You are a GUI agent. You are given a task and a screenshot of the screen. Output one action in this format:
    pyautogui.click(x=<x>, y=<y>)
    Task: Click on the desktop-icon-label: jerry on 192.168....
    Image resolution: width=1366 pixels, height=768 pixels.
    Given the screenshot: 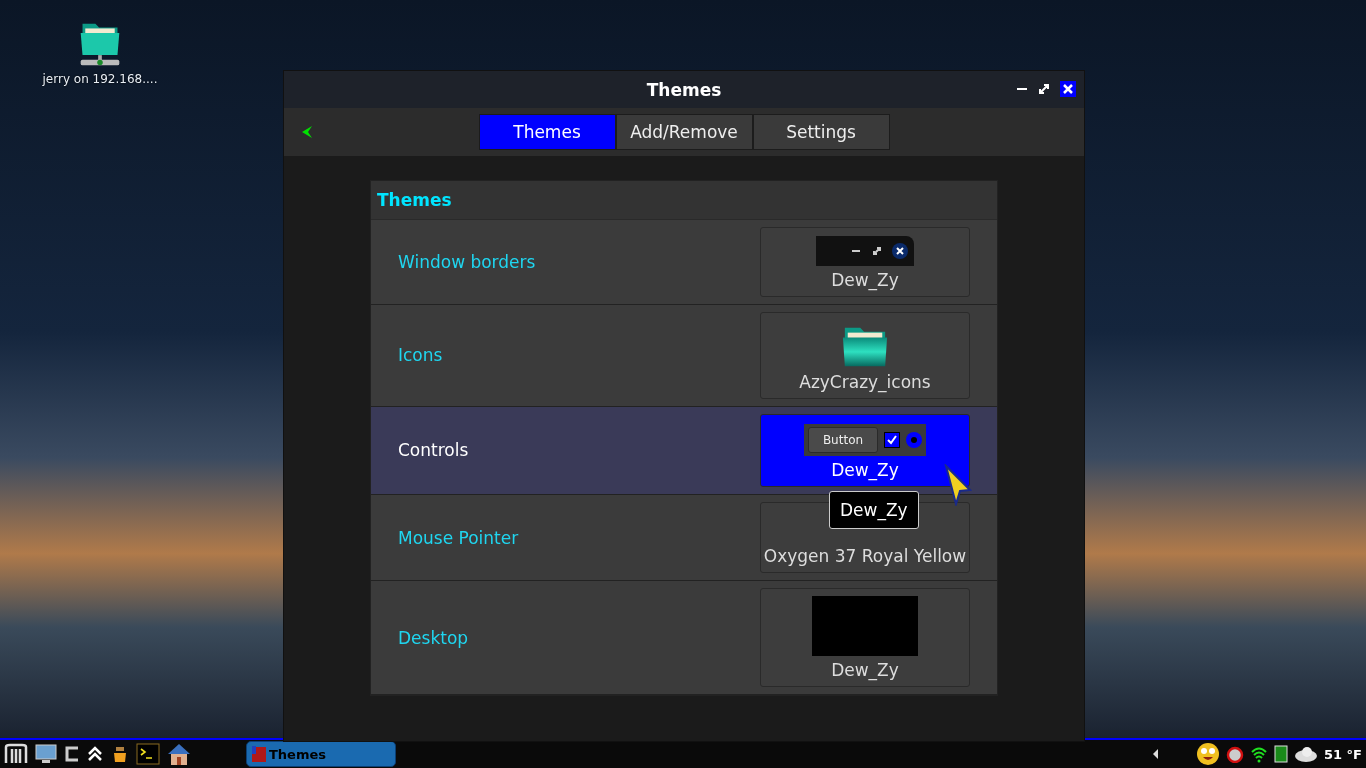 What is the action you would take?
    pyautogui.click(x=100, y=79)
    